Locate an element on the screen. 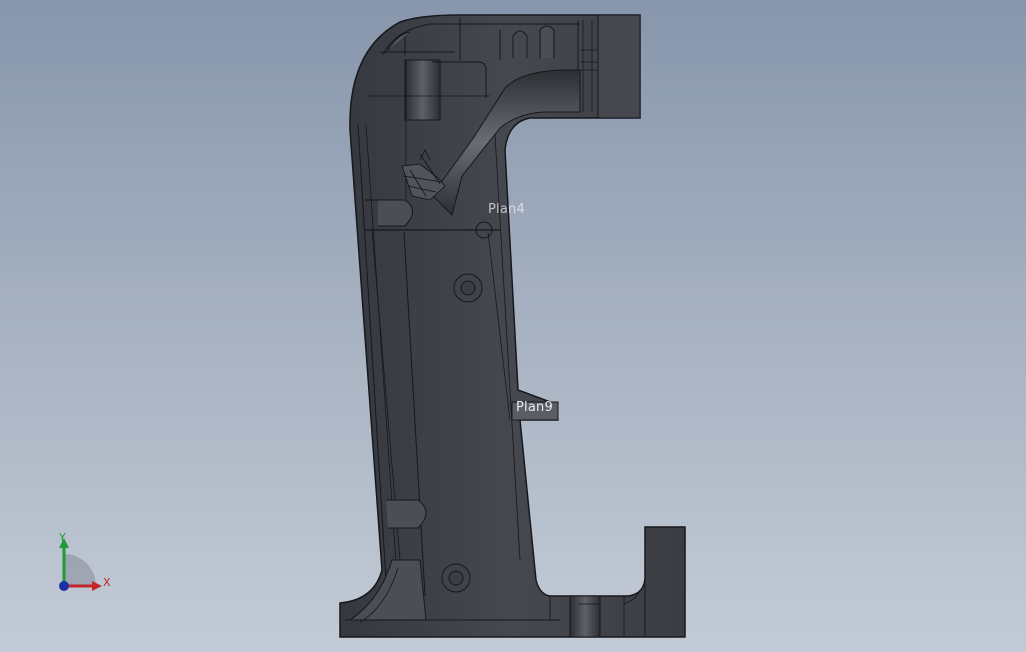  triad-y-label: Y is located at coordinates (62, 537).